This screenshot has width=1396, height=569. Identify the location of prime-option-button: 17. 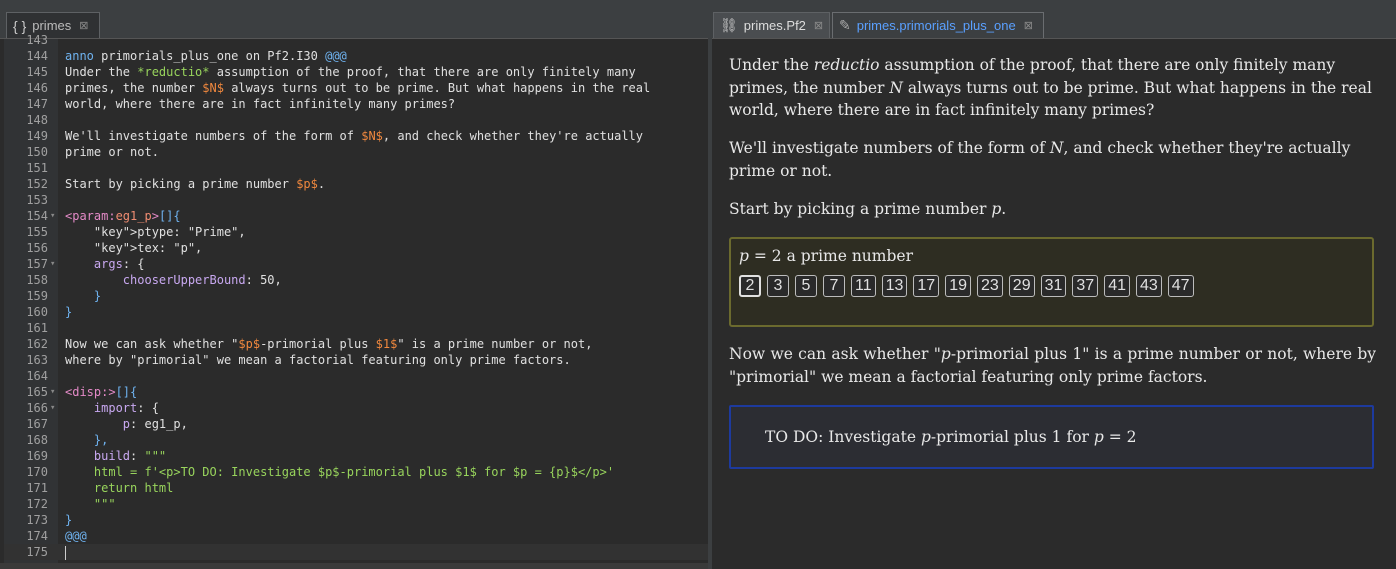
(926, 286).